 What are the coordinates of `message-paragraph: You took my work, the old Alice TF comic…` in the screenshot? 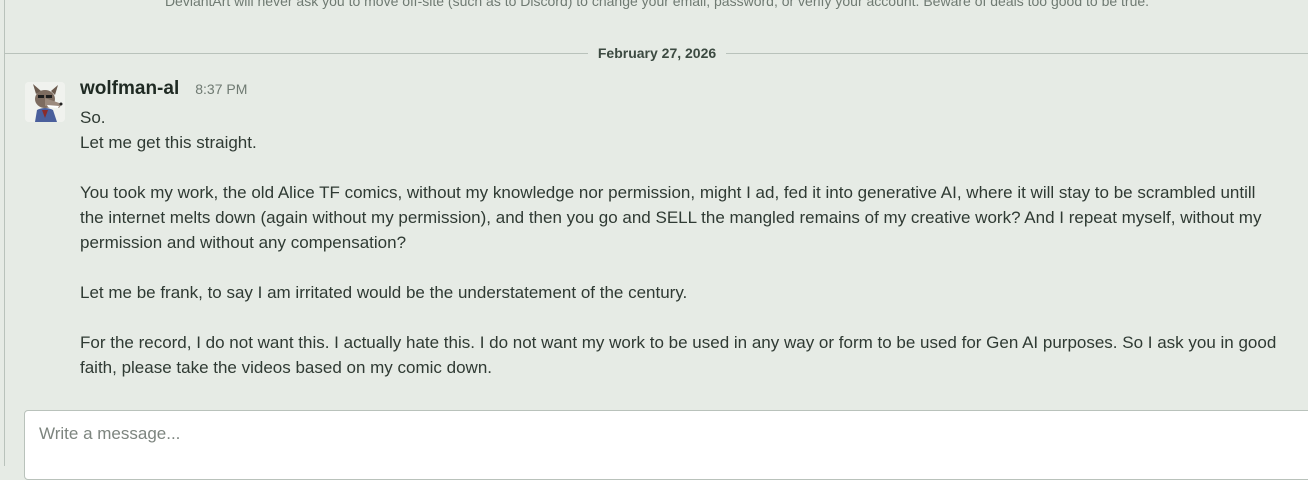 It's located at (671, 217).